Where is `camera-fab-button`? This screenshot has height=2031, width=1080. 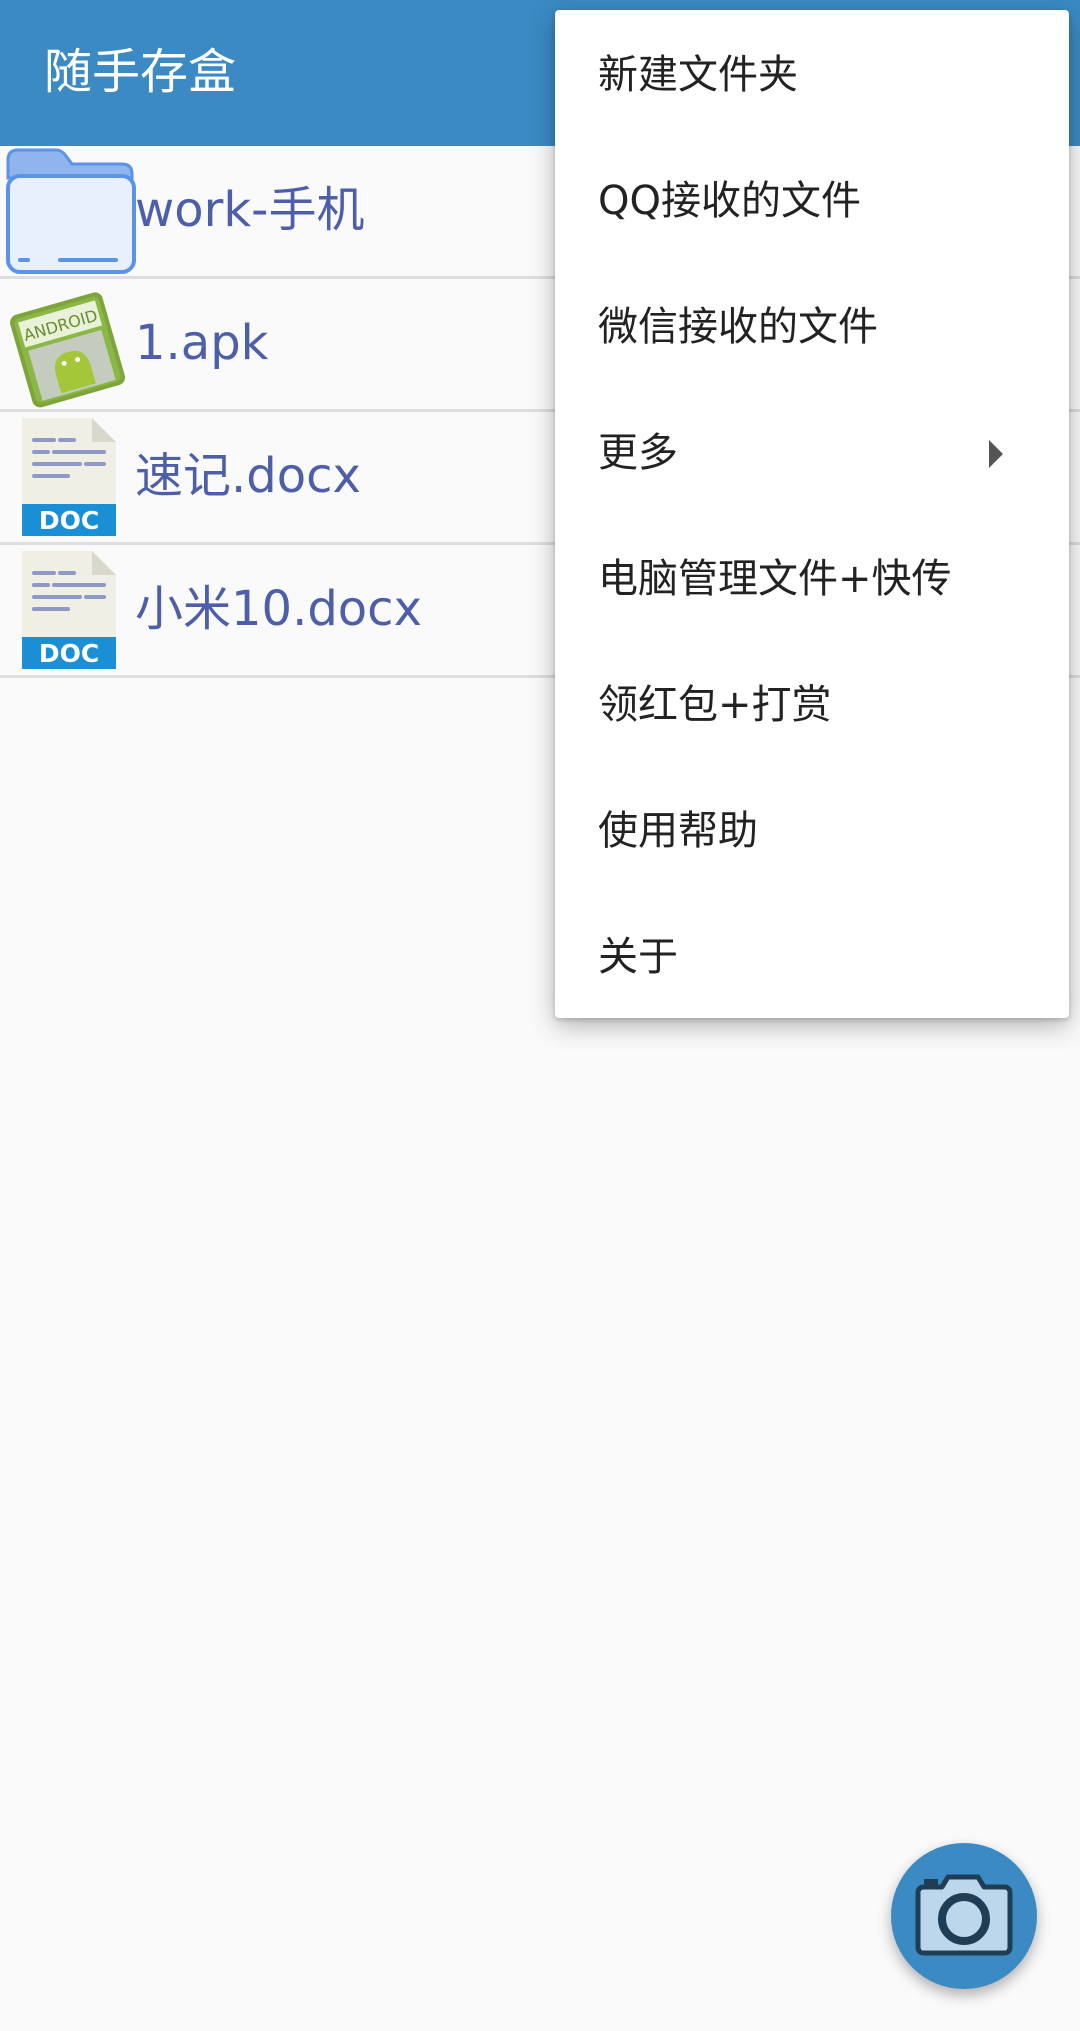
camera-fab-button is located at coordinates (964, 1916).